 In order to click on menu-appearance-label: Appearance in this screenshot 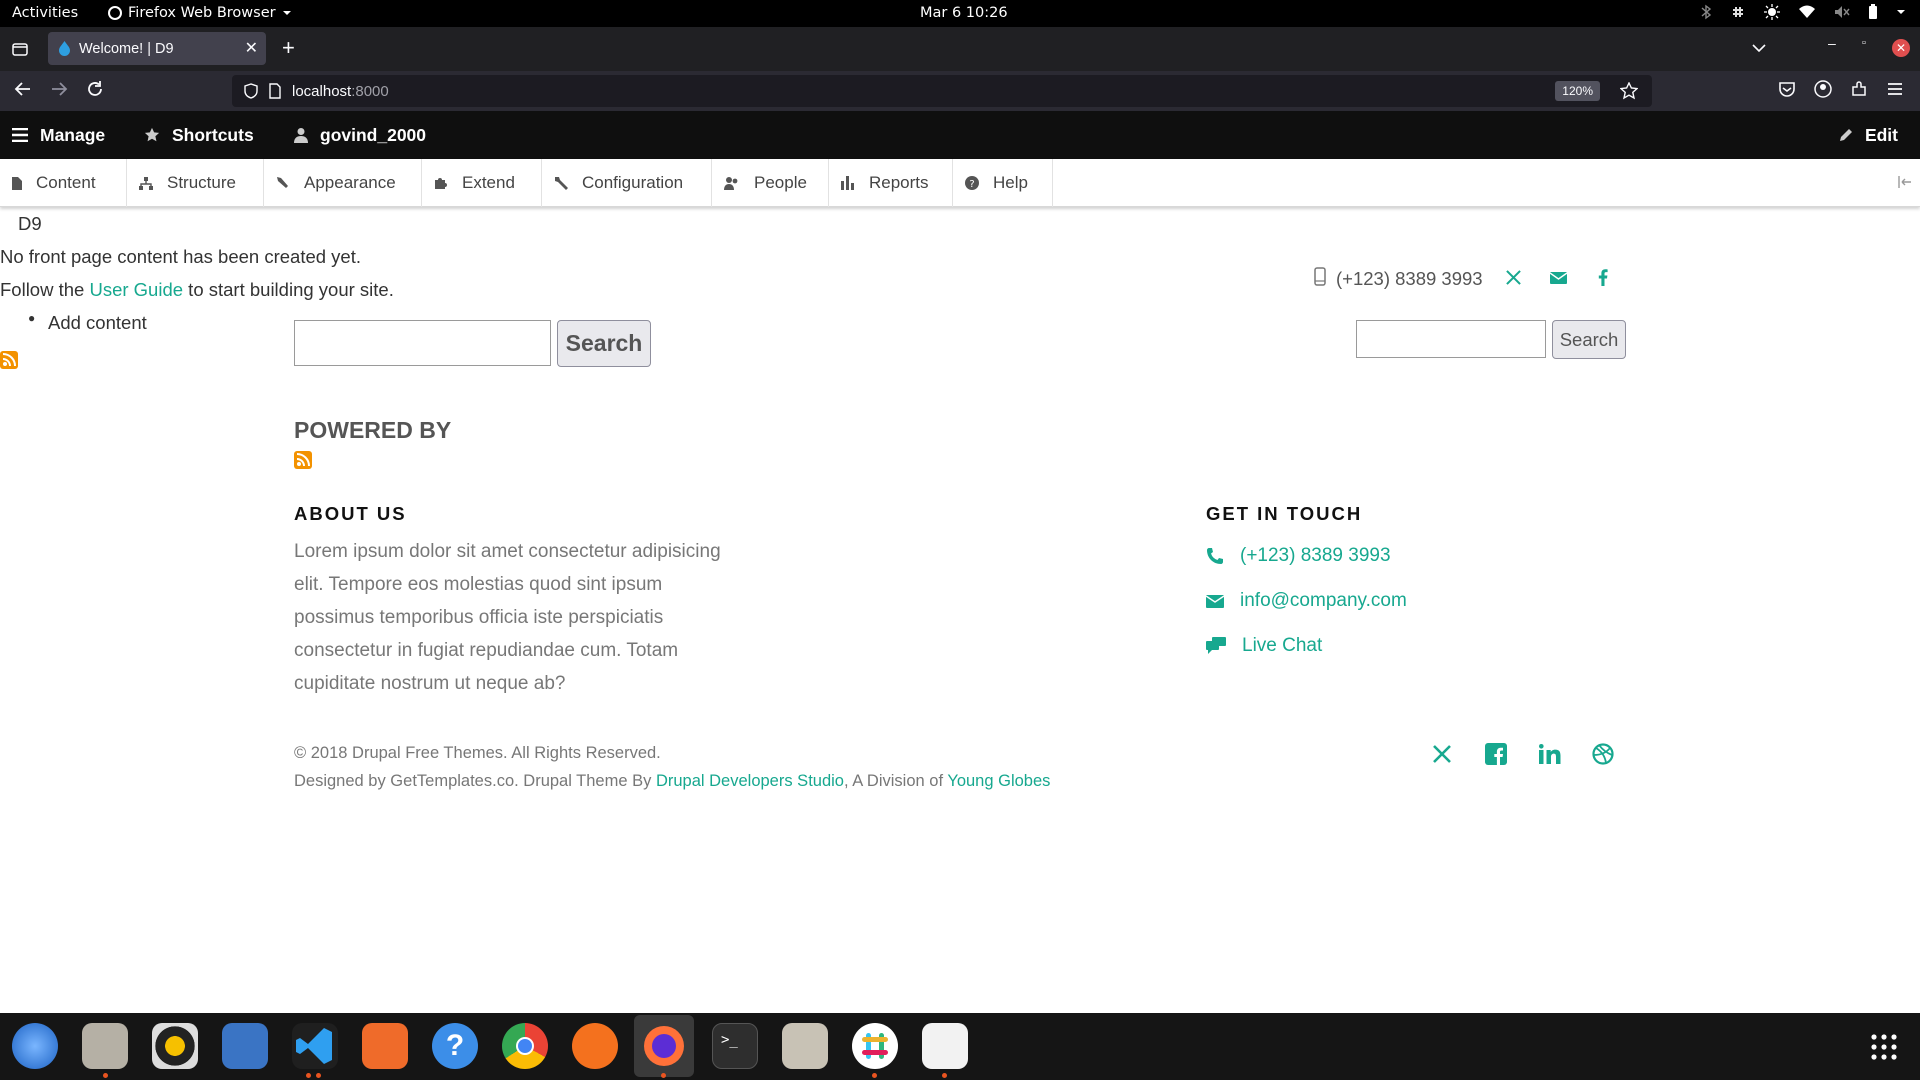, I will do `click(350, 182)`.